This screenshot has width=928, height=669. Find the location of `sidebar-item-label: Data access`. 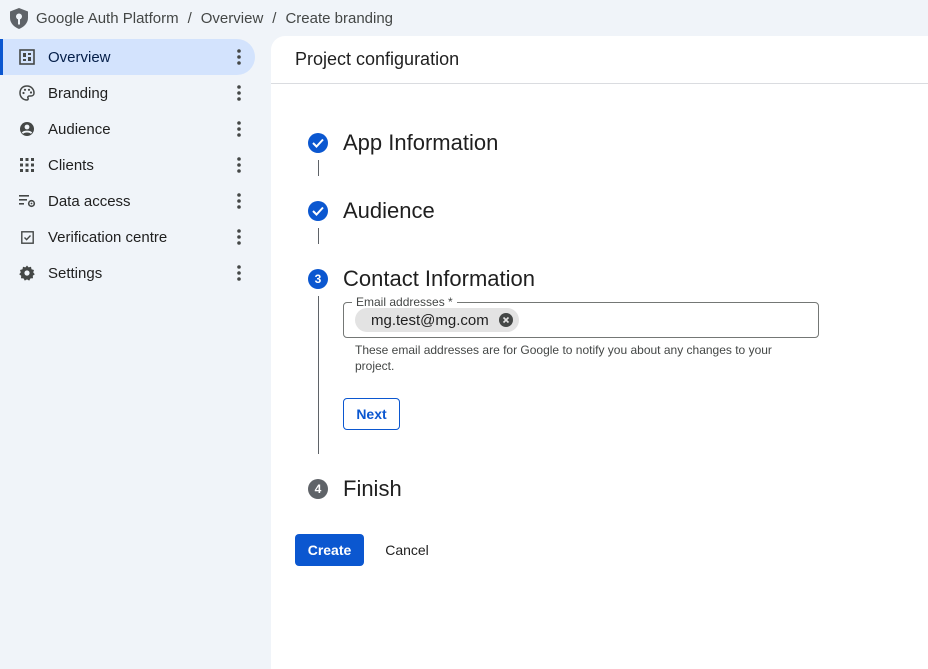

sidebar-item-label: Data access is located at coordinates (89, 201).